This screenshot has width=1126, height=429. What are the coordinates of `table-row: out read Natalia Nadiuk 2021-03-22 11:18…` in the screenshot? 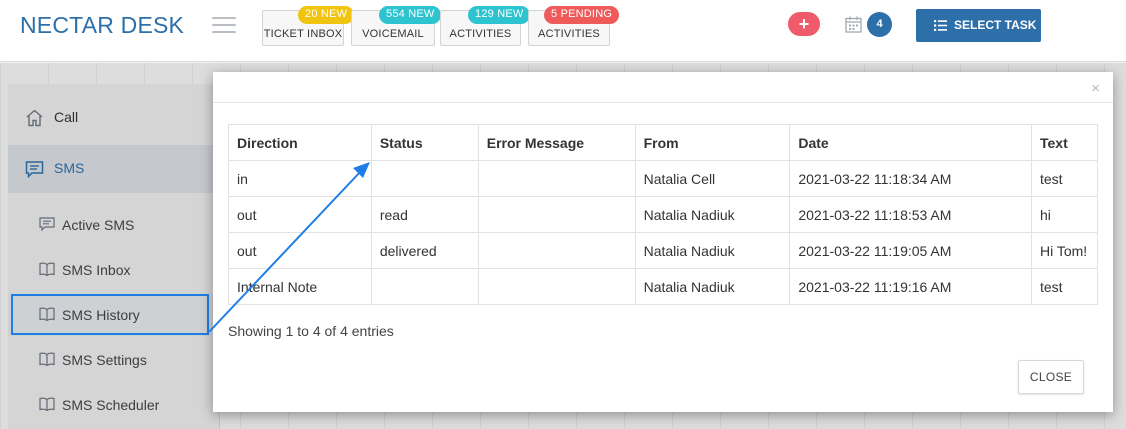 It's located at (663, 214).